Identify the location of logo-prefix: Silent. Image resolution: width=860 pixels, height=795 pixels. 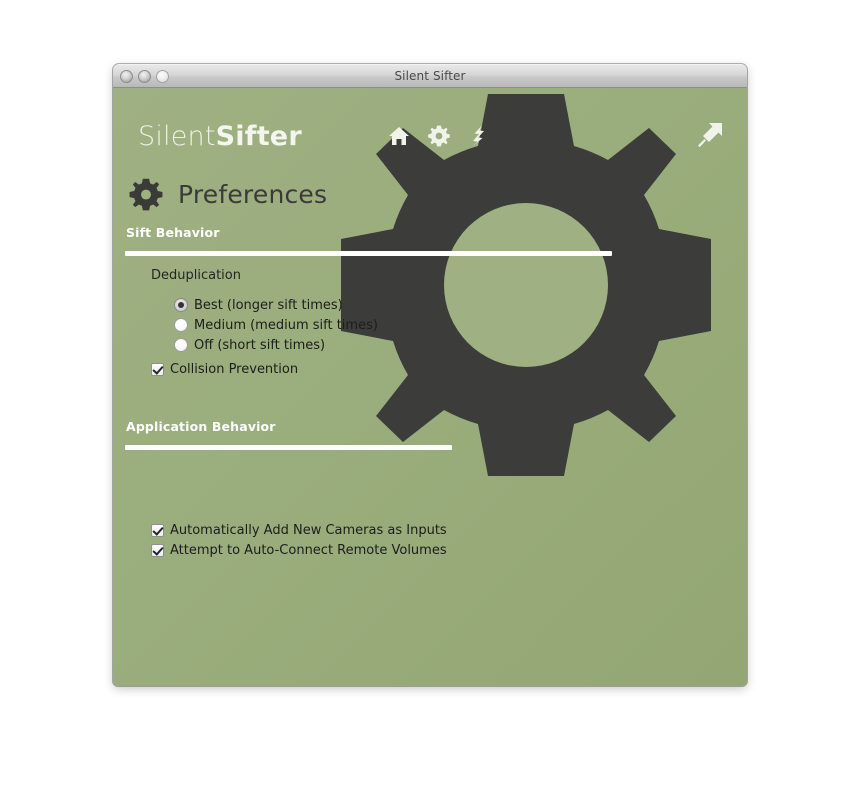
(177, 136).